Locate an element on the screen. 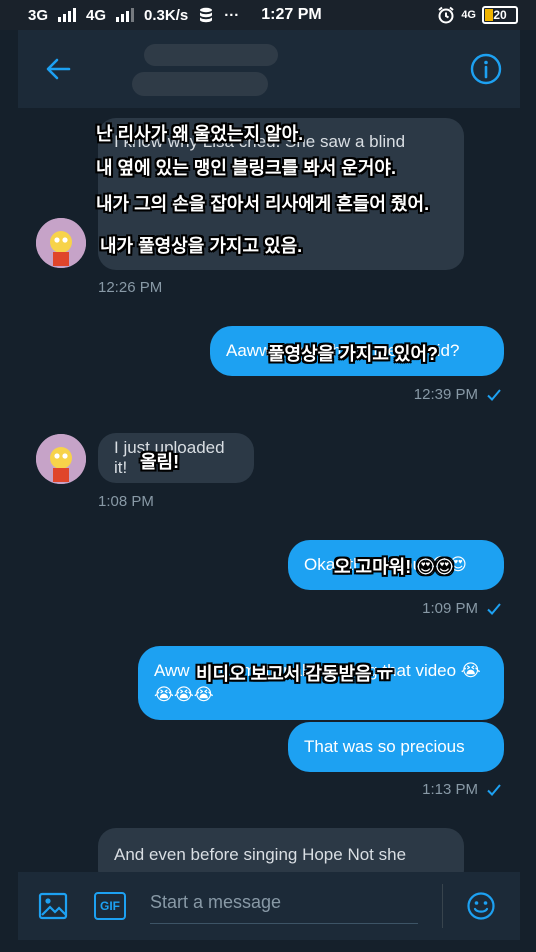 This screenshot has width=536, height=952. caption-overlay: 올림! is located at coordinates (160, 462).